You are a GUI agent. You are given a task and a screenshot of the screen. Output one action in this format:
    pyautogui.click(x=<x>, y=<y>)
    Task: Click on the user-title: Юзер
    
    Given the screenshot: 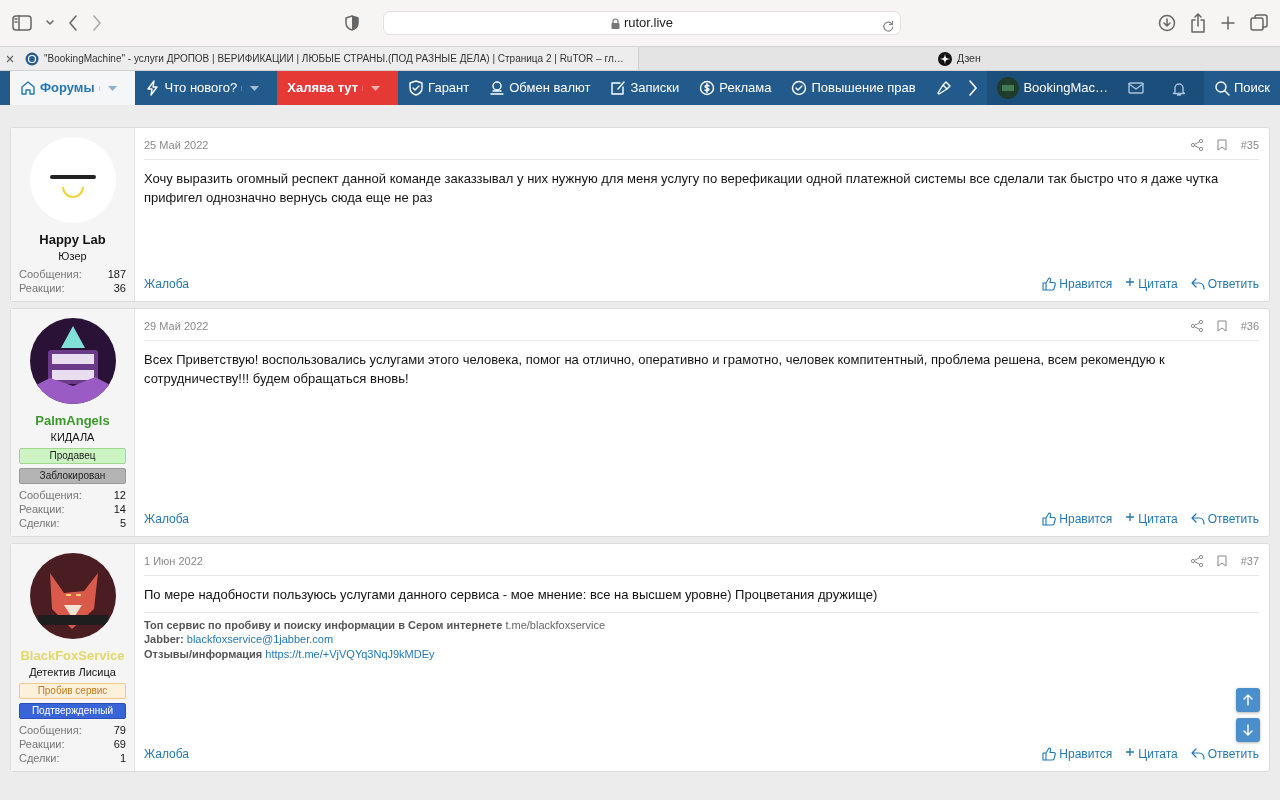 What is the action you would take?
    pyautogui.click(x=72, y=256)
    